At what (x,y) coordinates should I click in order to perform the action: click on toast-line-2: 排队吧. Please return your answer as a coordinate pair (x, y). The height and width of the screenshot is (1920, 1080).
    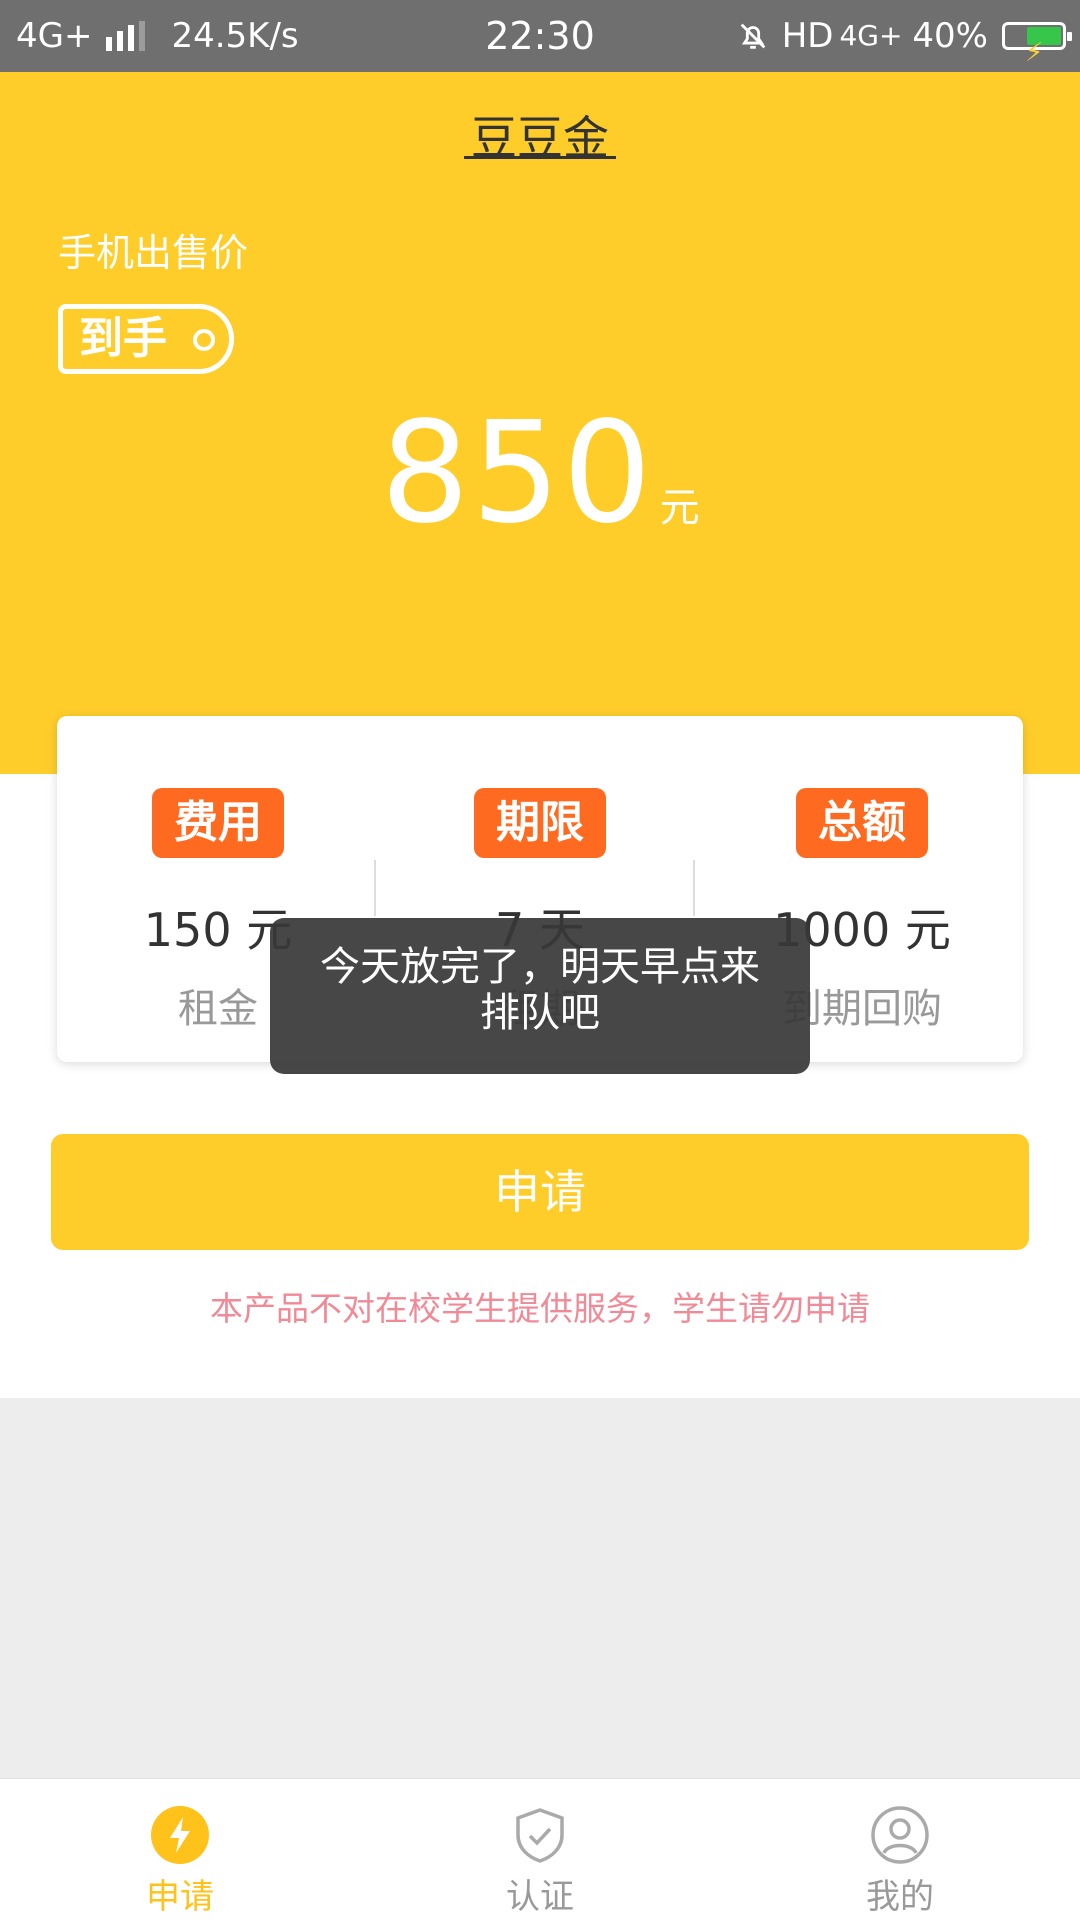
    Looking at the image, I should click on (540, 1013).